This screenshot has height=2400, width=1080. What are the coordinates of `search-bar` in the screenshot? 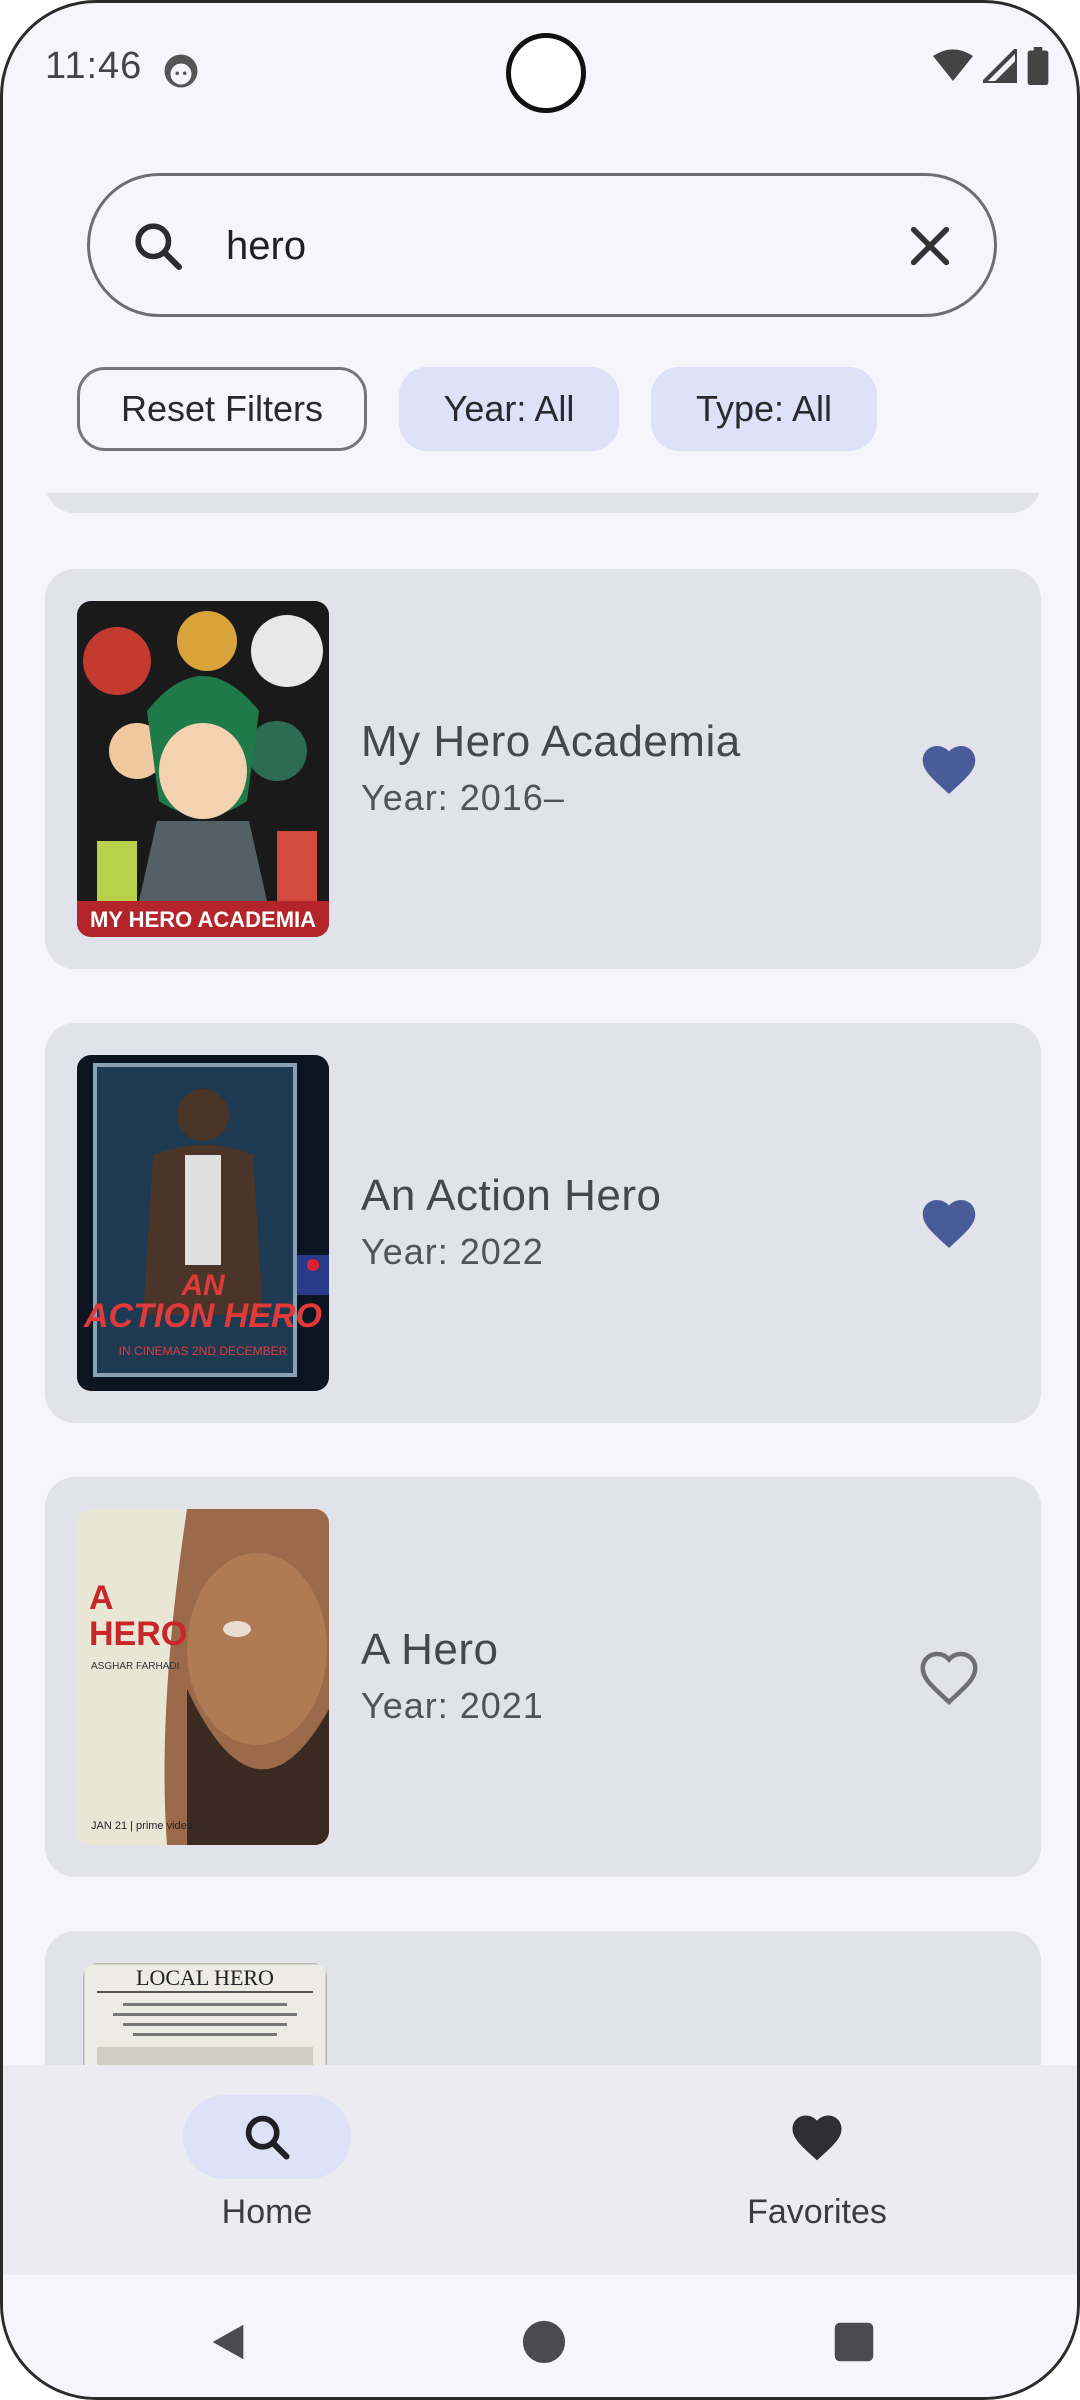 It's located at (542, 245).